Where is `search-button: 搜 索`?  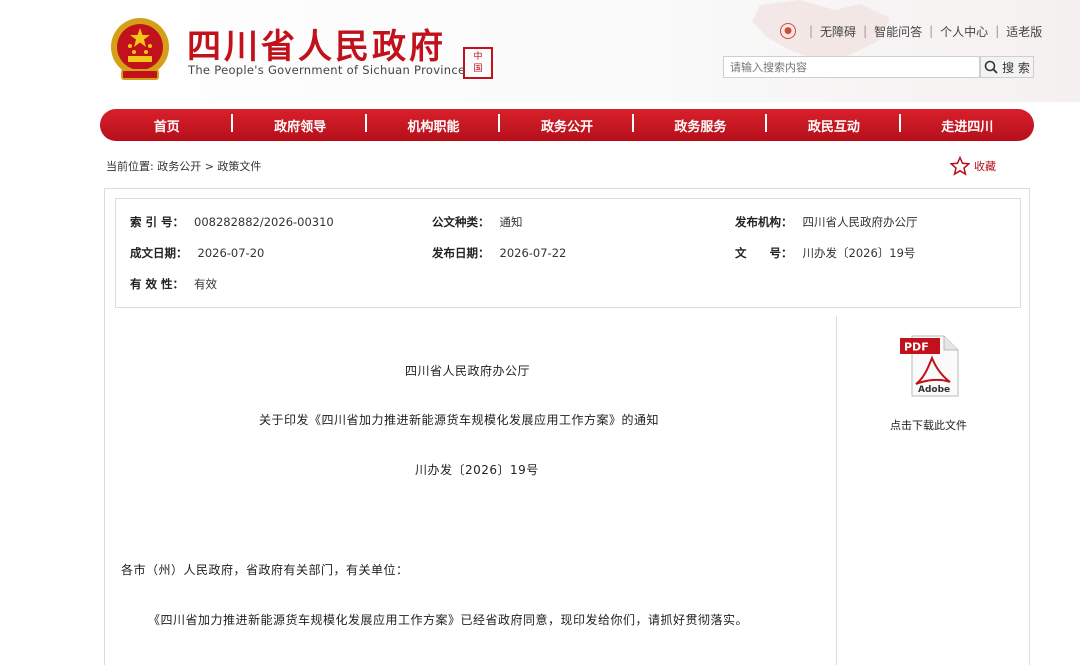
search-button: 搜 索 is located at coordinates (1007, 67).